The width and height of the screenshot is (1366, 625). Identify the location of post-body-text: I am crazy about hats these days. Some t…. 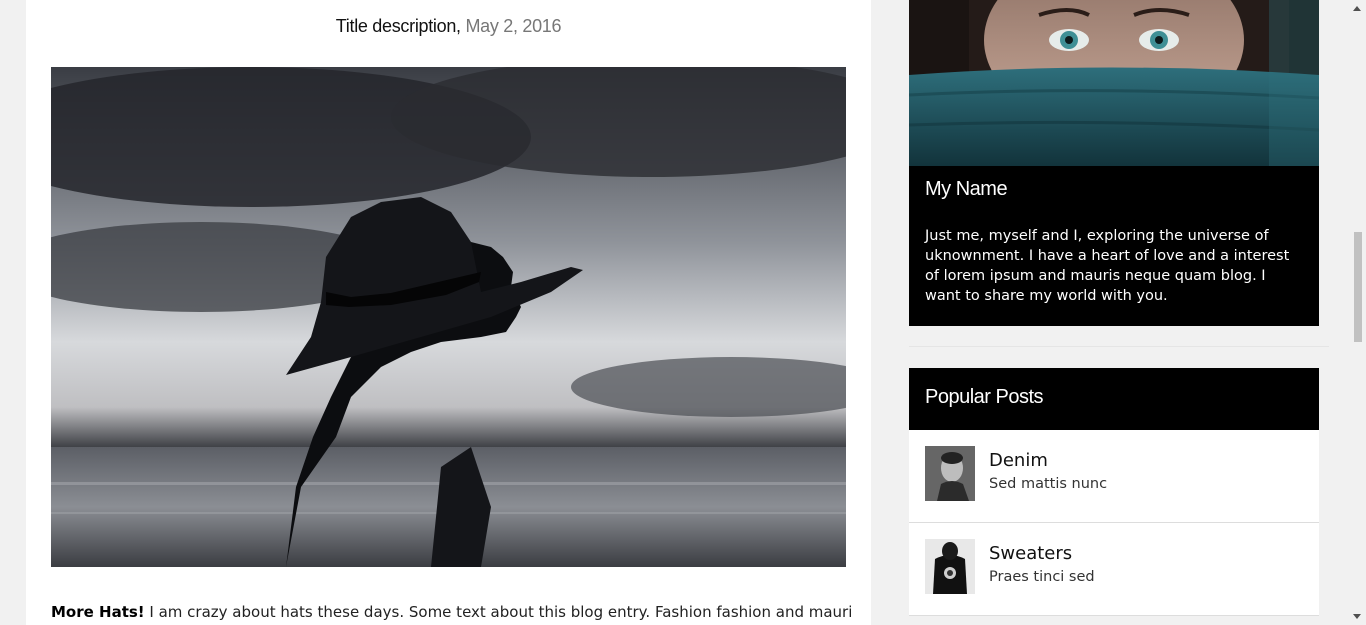
(497, 612).